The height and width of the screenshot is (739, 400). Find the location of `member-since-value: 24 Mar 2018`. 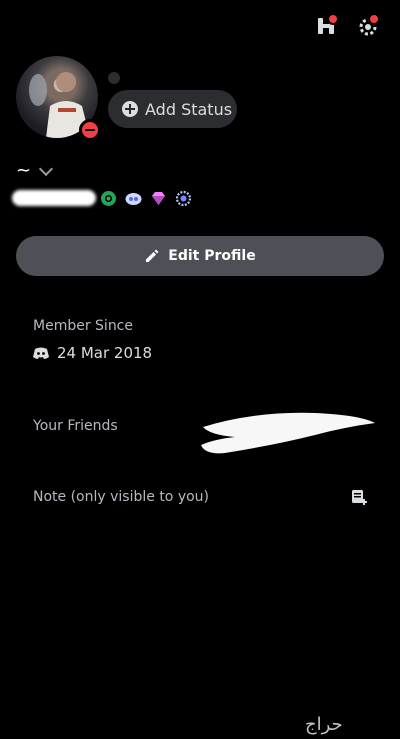

member-since-value: 24 Mar 2018 is located at coordinates (92, 353).